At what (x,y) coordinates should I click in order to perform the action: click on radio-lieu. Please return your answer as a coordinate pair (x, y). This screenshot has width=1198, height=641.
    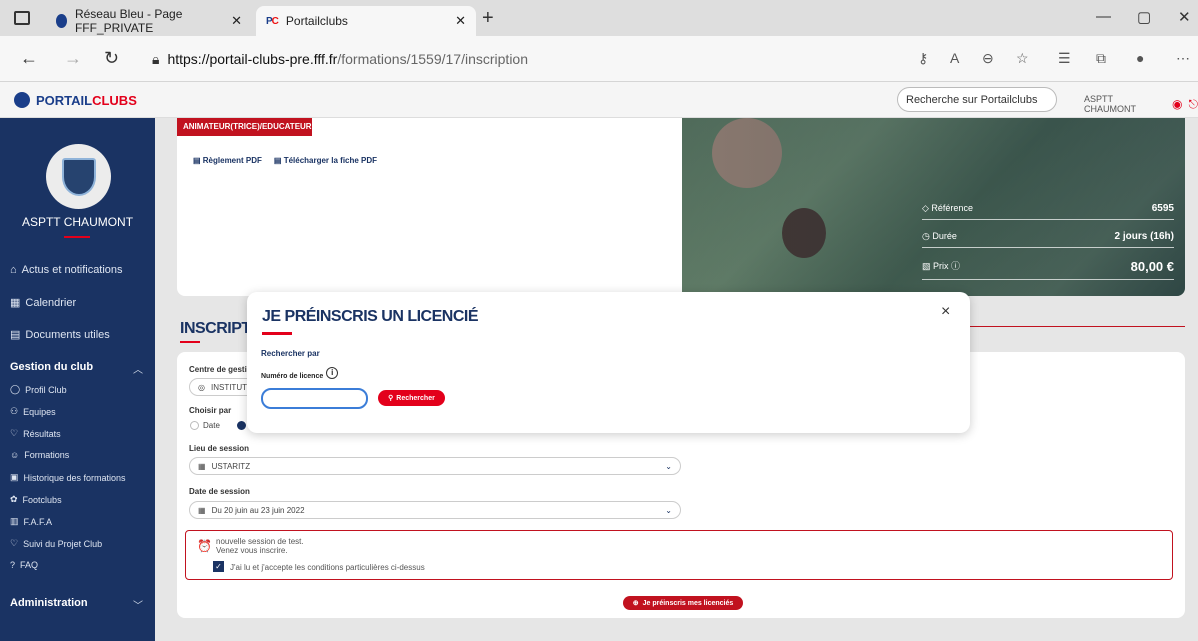
    Looking at the image, I should click on (241, 425).